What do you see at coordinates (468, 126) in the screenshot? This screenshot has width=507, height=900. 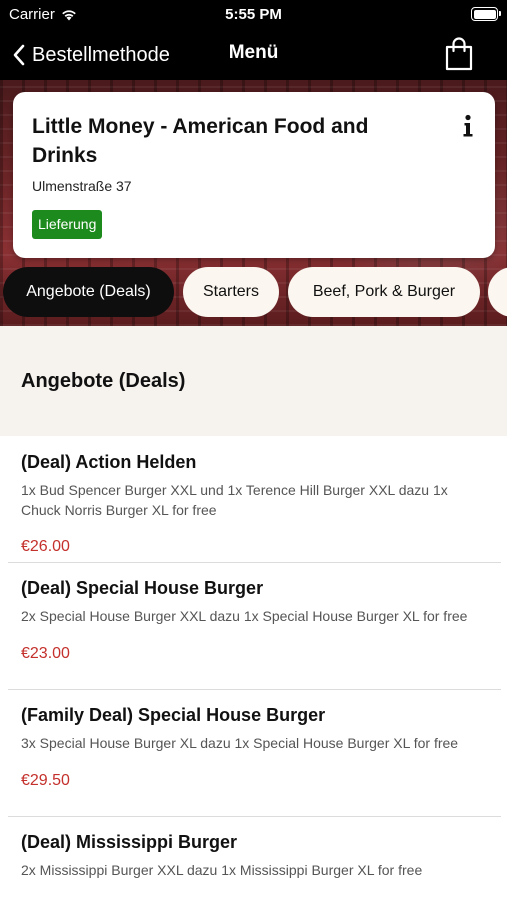 I see `info-icon` at bounding box center [468, 126].